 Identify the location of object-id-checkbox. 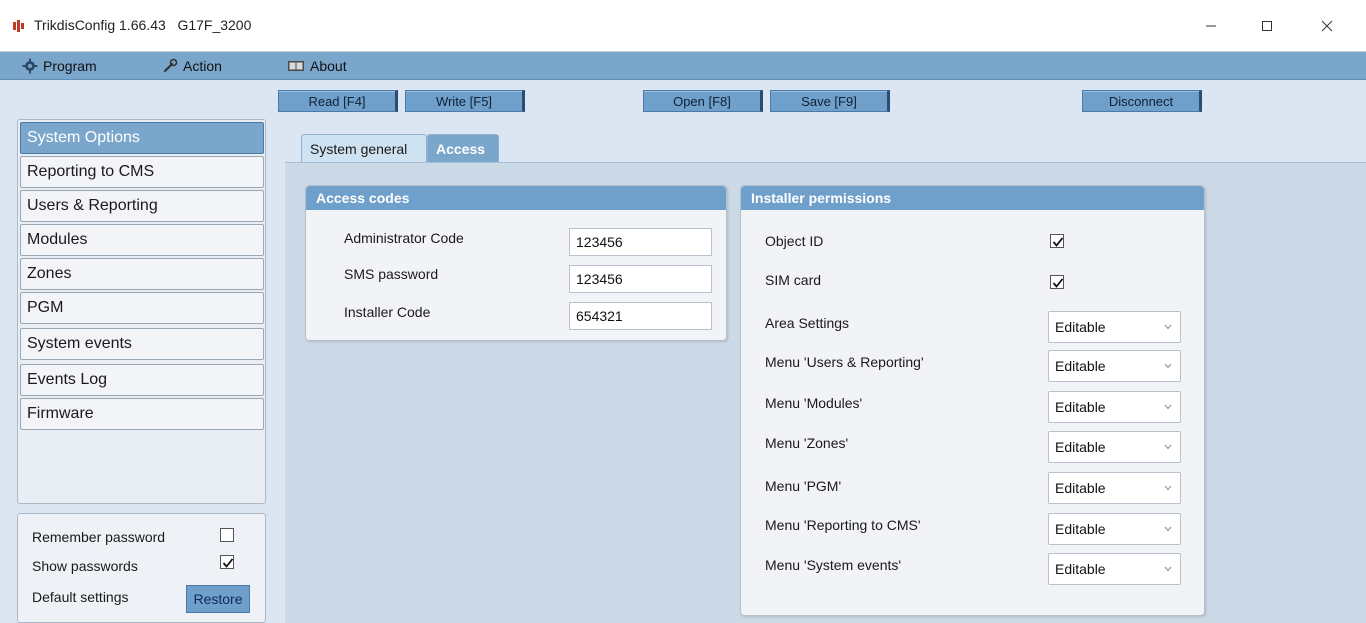
(1057, 241).